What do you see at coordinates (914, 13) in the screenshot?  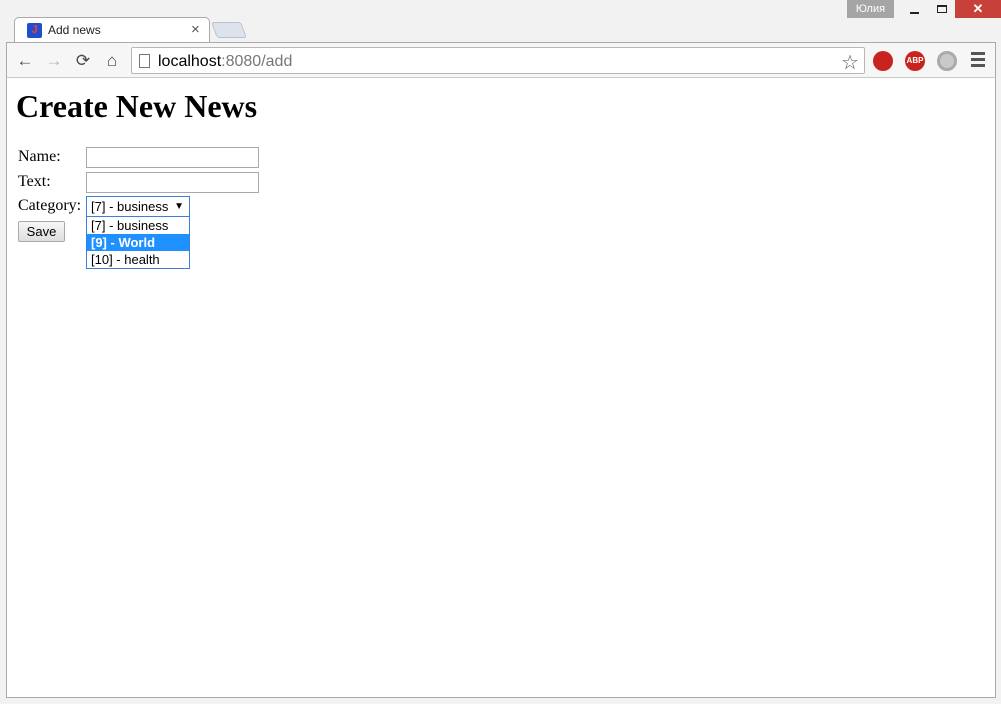 I see `minimize-icon` at bounding box center [914, 13].